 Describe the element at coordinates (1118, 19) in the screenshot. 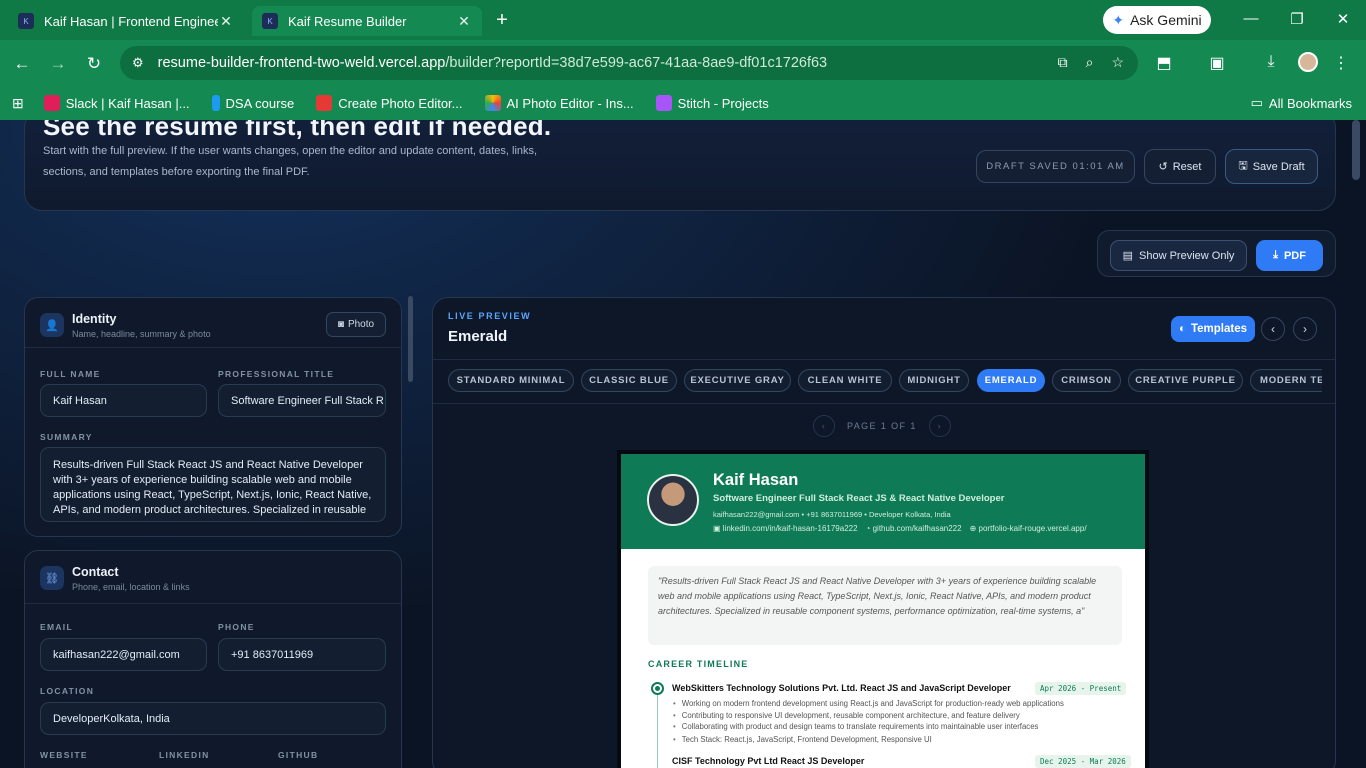

I see `gemini-sparkle-icon: ✦` at that location.